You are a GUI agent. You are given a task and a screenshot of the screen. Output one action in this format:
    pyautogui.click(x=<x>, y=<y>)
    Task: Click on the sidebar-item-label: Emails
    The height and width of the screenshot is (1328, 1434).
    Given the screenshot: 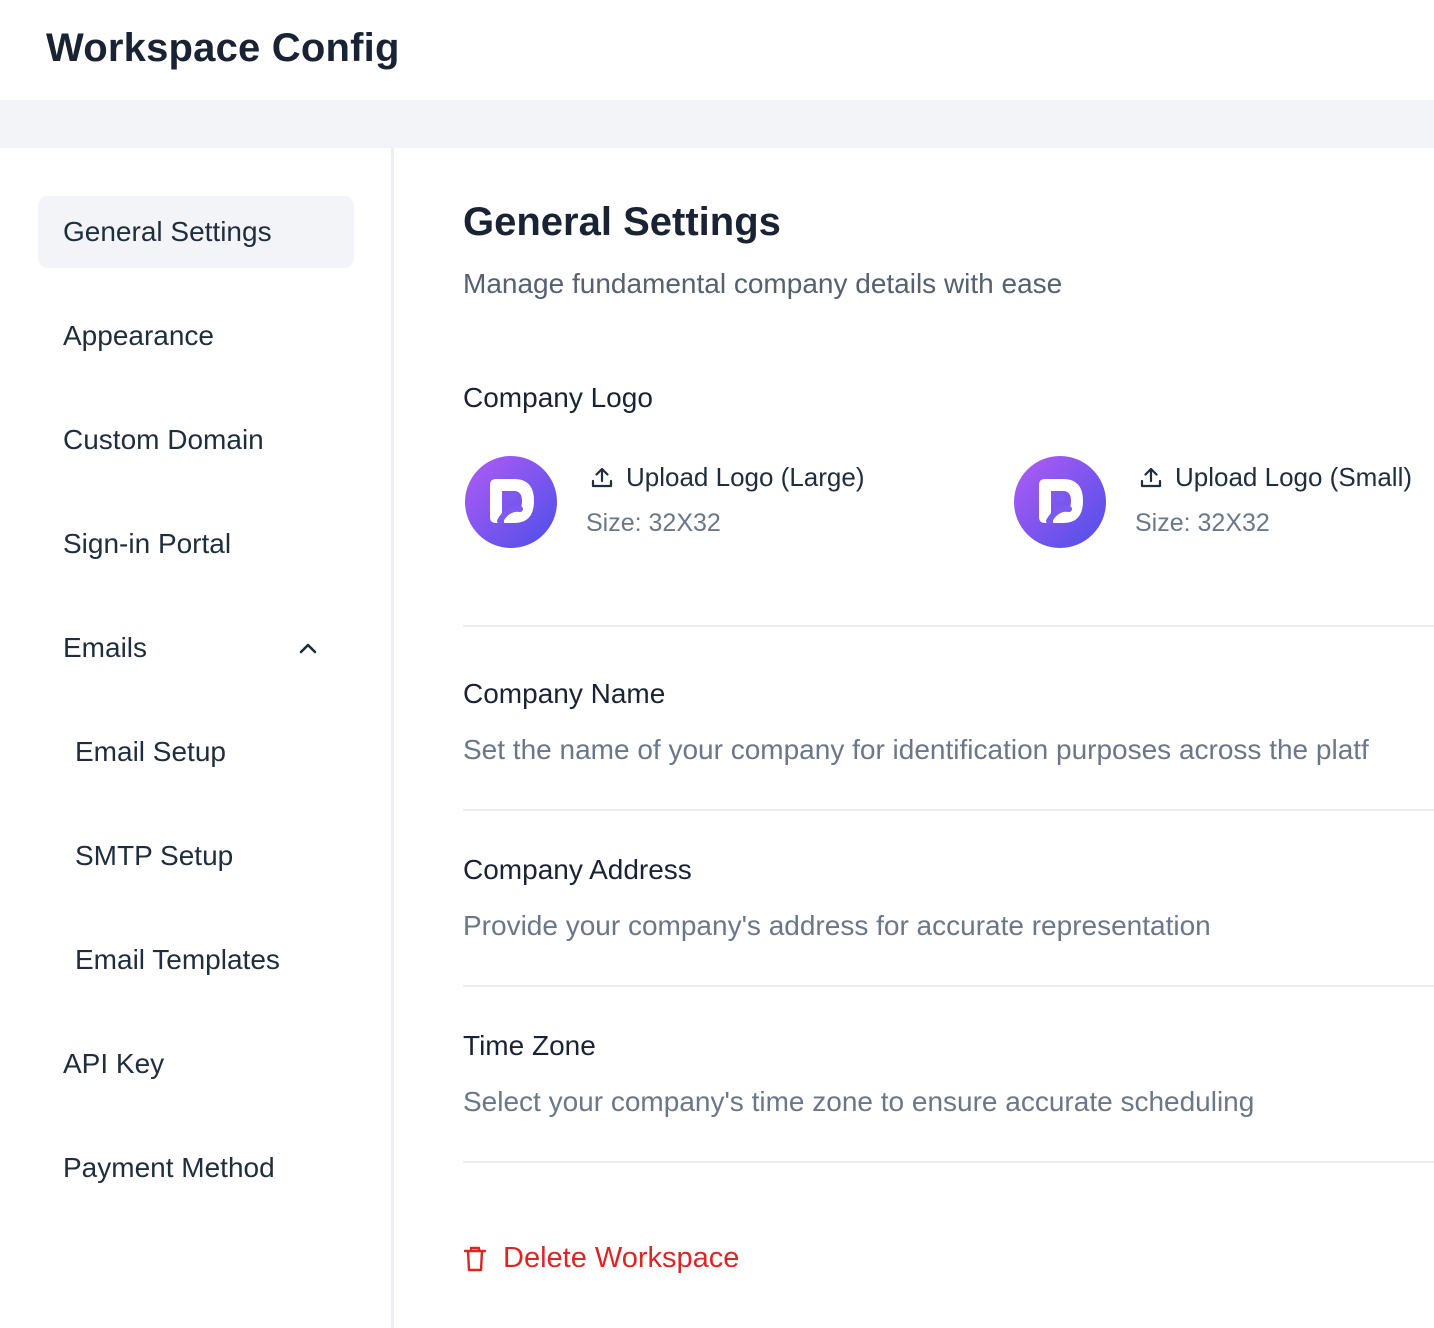 What is the action you would take?
    pyautogui.click(x=105, y=647)
    